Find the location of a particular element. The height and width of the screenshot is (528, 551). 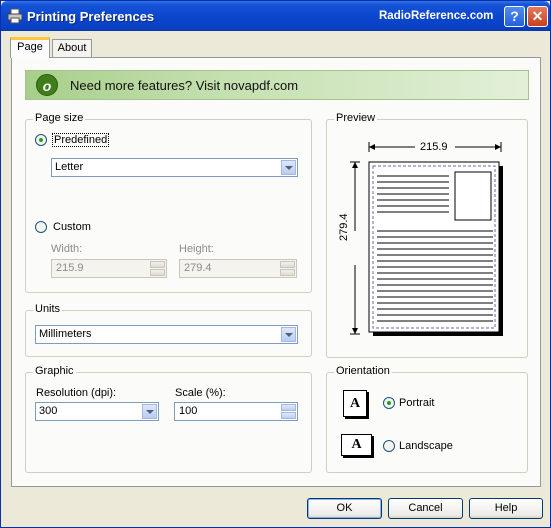

scale-stepper-buttons is located at coordinates (288, 411).